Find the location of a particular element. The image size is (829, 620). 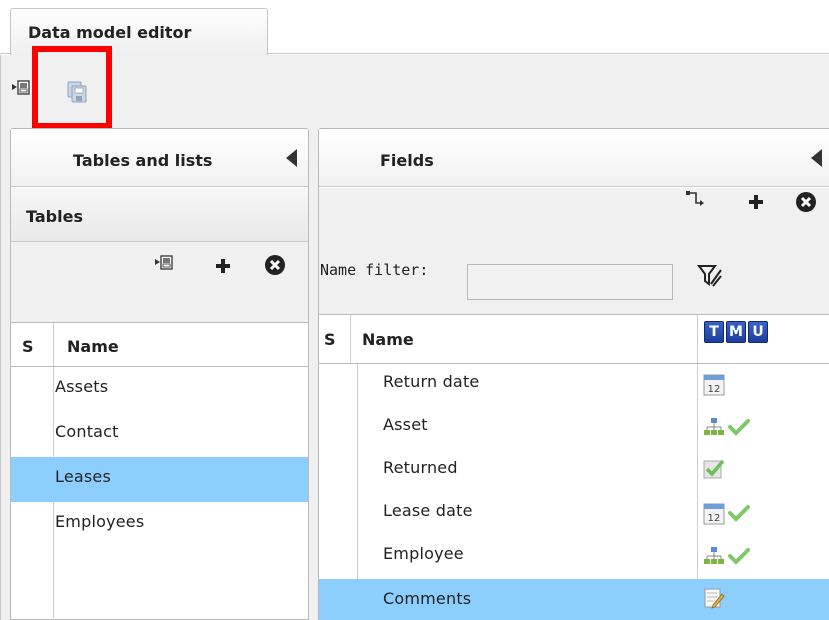

fields-header: Fields is located at coordinates (574, 158).